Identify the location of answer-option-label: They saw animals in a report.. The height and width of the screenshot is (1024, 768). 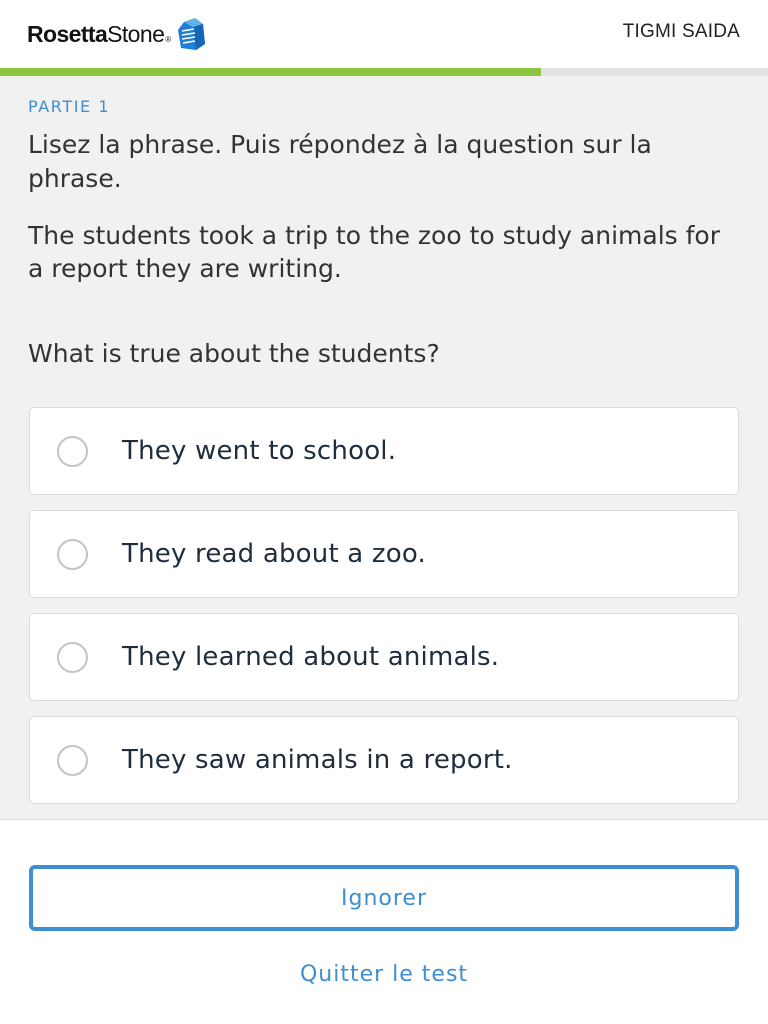
(317, 760).